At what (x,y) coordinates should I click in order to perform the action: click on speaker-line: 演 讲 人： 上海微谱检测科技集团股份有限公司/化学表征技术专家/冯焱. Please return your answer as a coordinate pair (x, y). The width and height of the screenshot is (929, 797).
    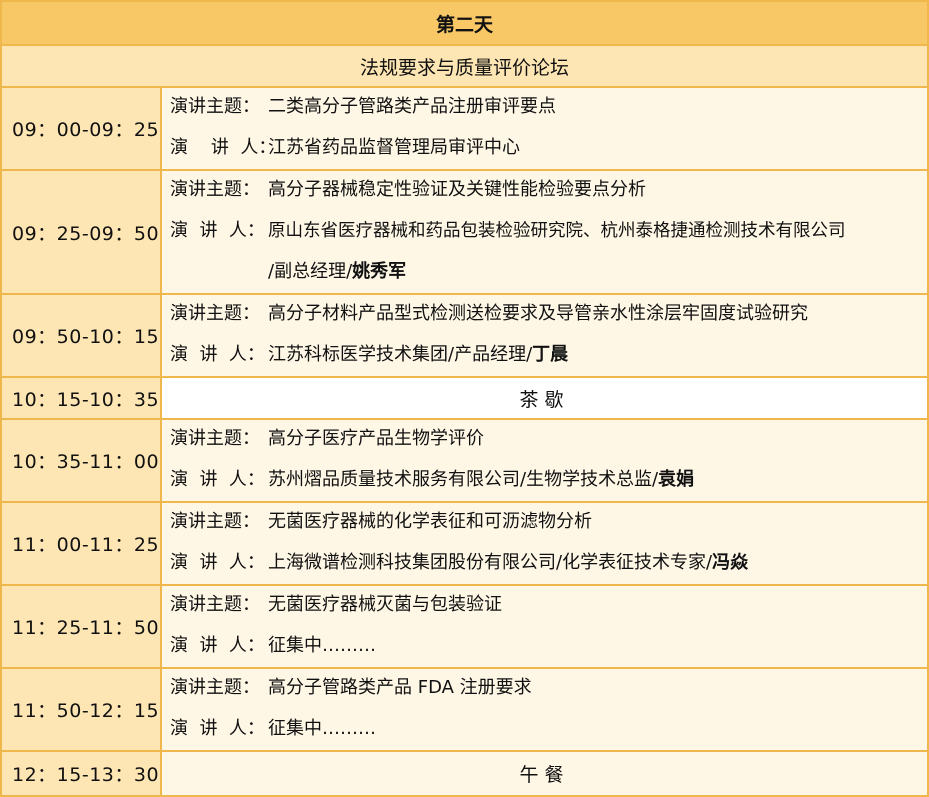
    Looking at the image, I should click on (459, 561).